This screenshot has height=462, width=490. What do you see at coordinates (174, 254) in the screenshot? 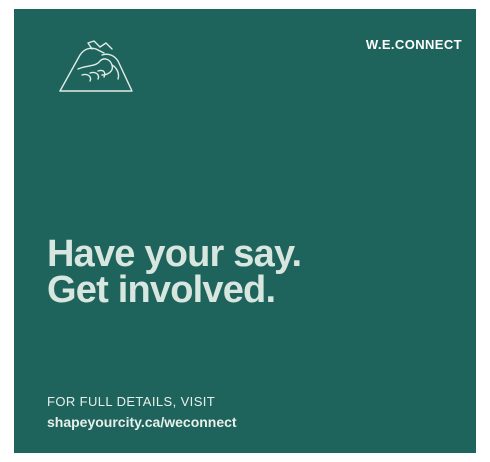
I see `headline-line-1: Have your say.` at bounding box center [174, 254].